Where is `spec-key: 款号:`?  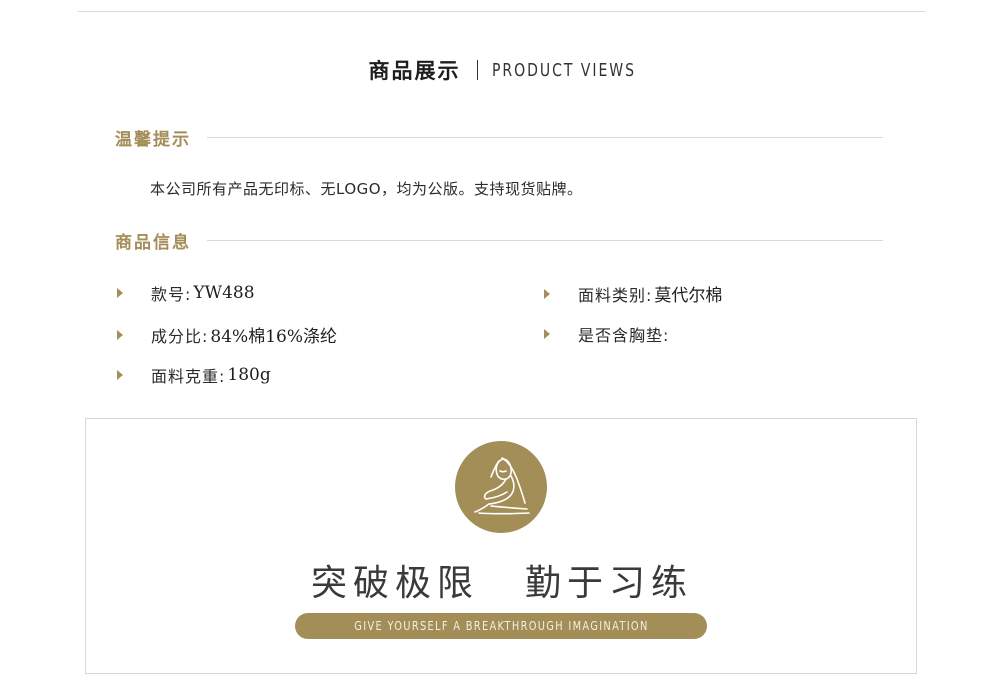
spec-key: 款号: is located at coordinates (171, 294).